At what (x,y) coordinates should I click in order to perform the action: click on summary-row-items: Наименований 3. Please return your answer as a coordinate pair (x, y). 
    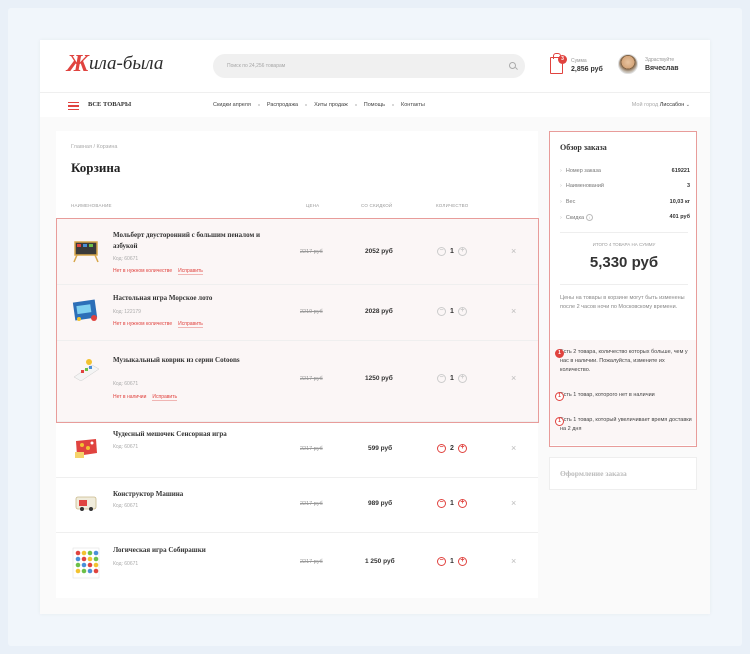
    Looking at the image, I should click on (625, 186).